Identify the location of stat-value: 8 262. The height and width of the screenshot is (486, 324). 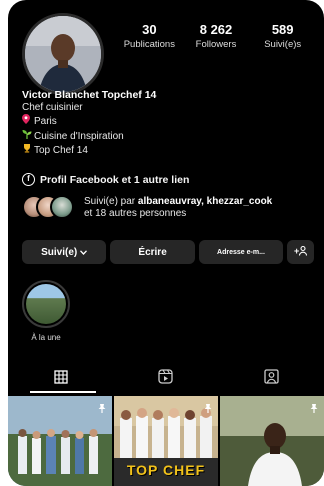
(216, 29).